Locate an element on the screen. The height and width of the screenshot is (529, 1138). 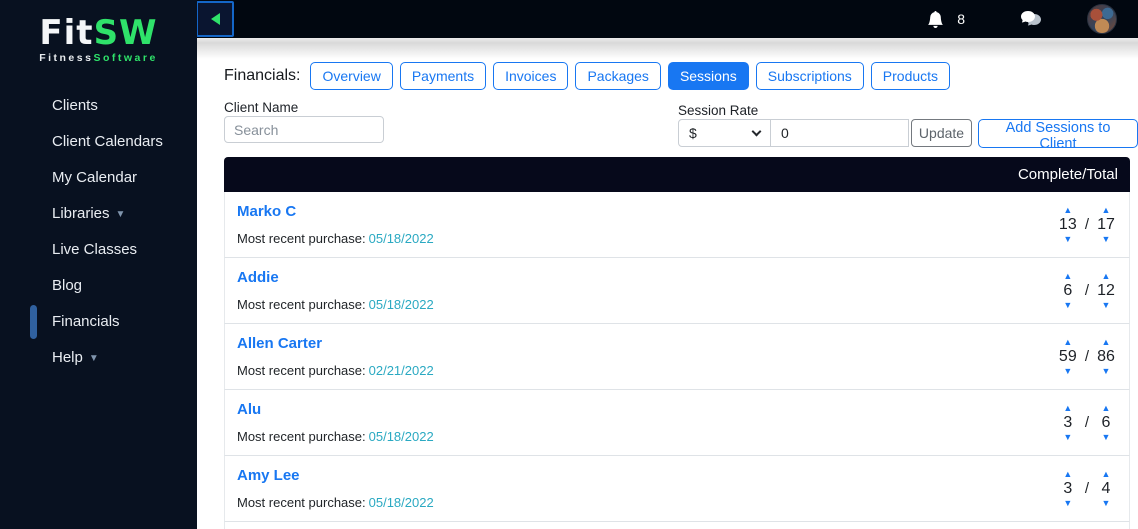
chevron-down-icon: ▼ is located at coordinates (120, 214).